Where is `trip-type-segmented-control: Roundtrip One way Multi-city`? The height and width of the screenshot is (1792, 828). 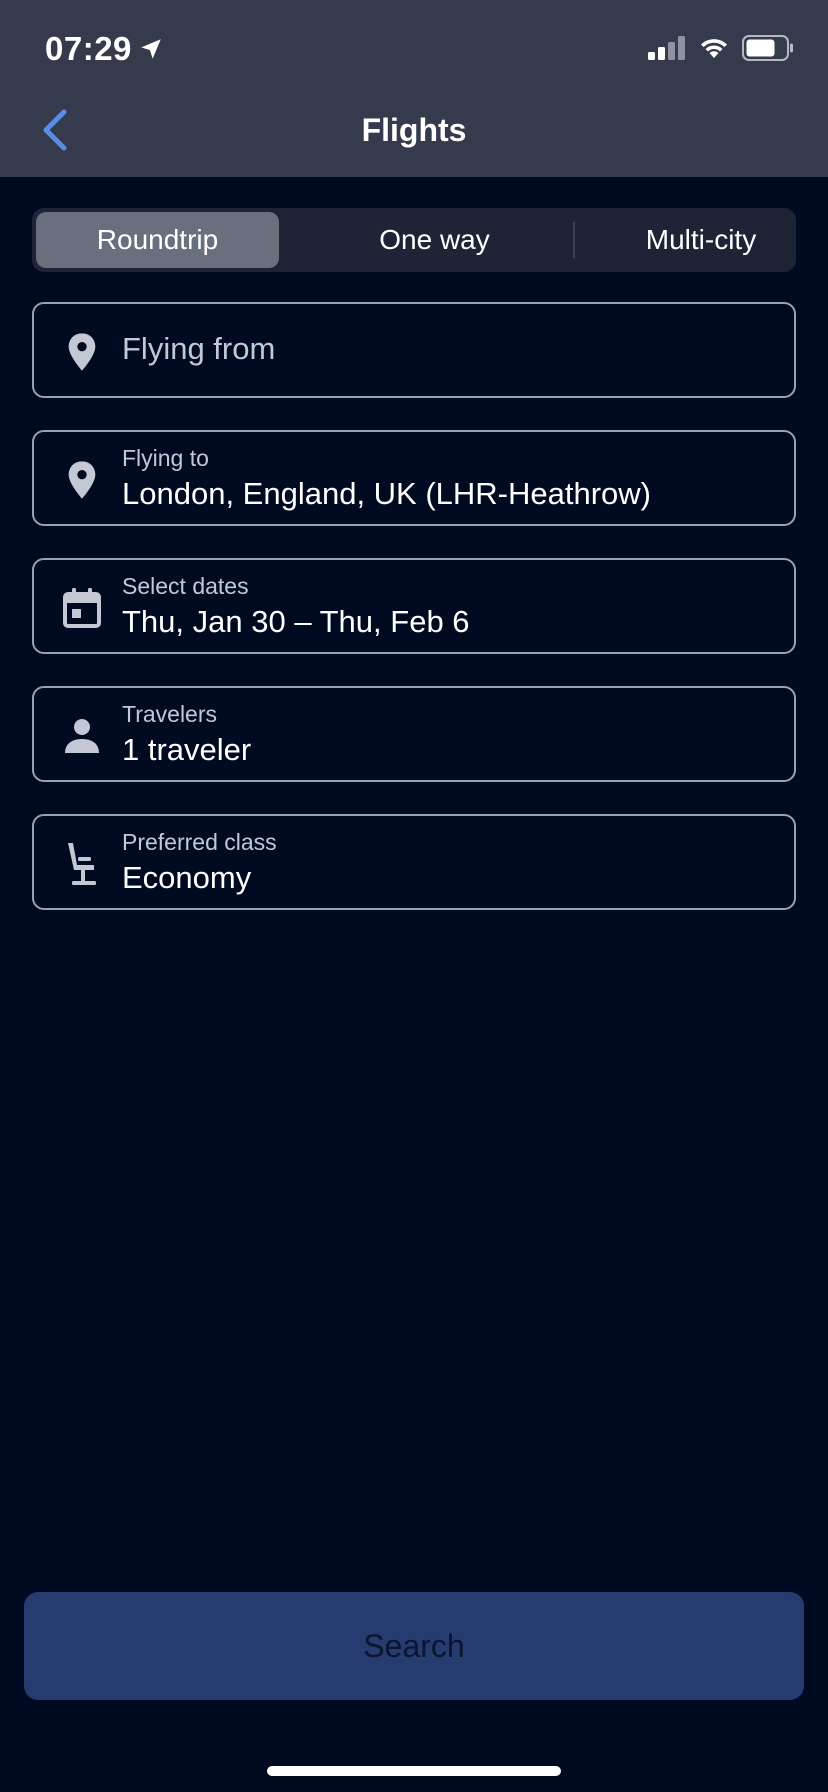 trip-type-segmented-control: Roundtrip One way Multi-city is located at coordinates (414, 240).